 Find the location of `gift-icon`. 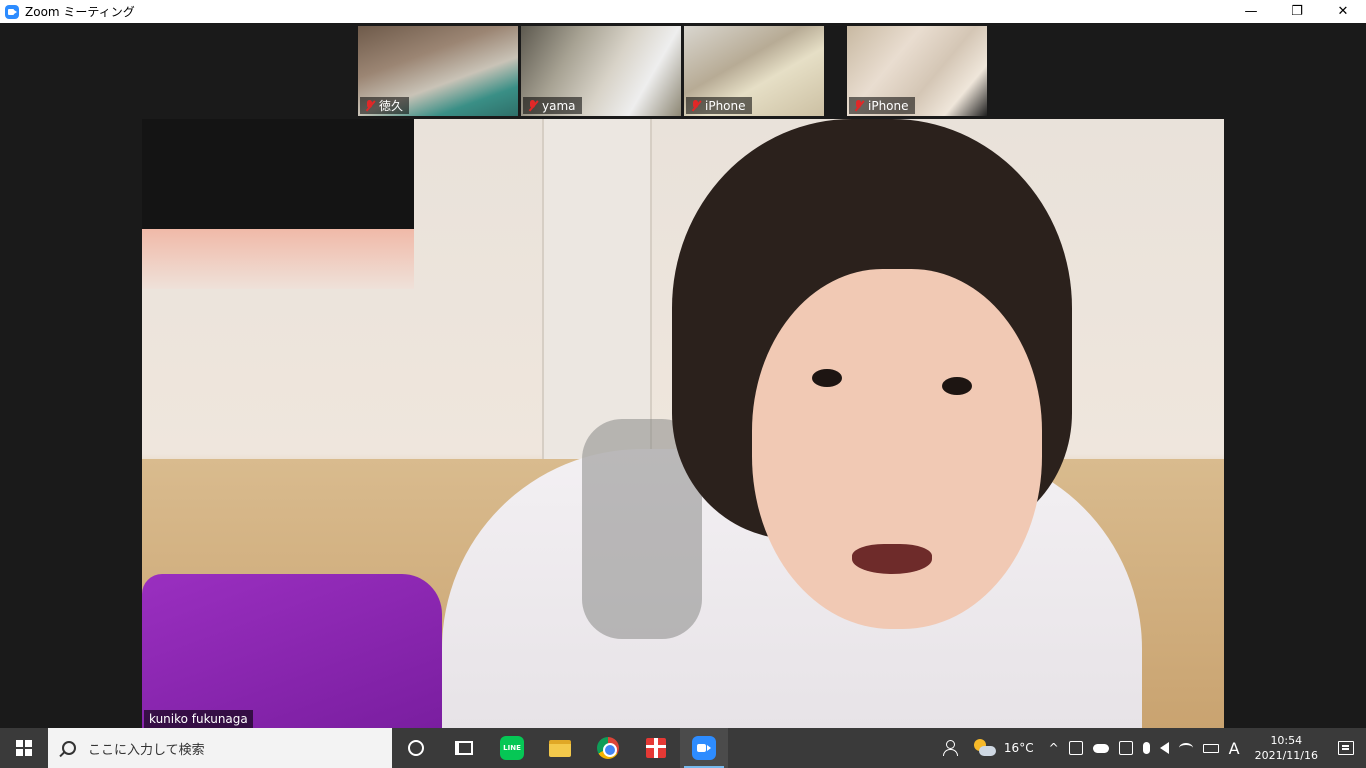

gift-icon is located at coordinates (656, 748).